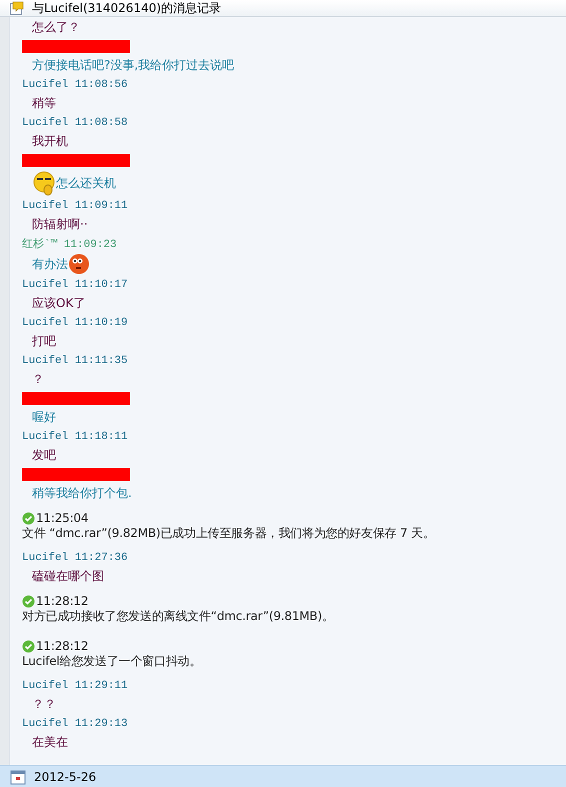 The image size is (566, 787). Describe the element at coordinates (68, 576) in the screenshot. I see `message-text: 磕碰在哪个图` at that location.